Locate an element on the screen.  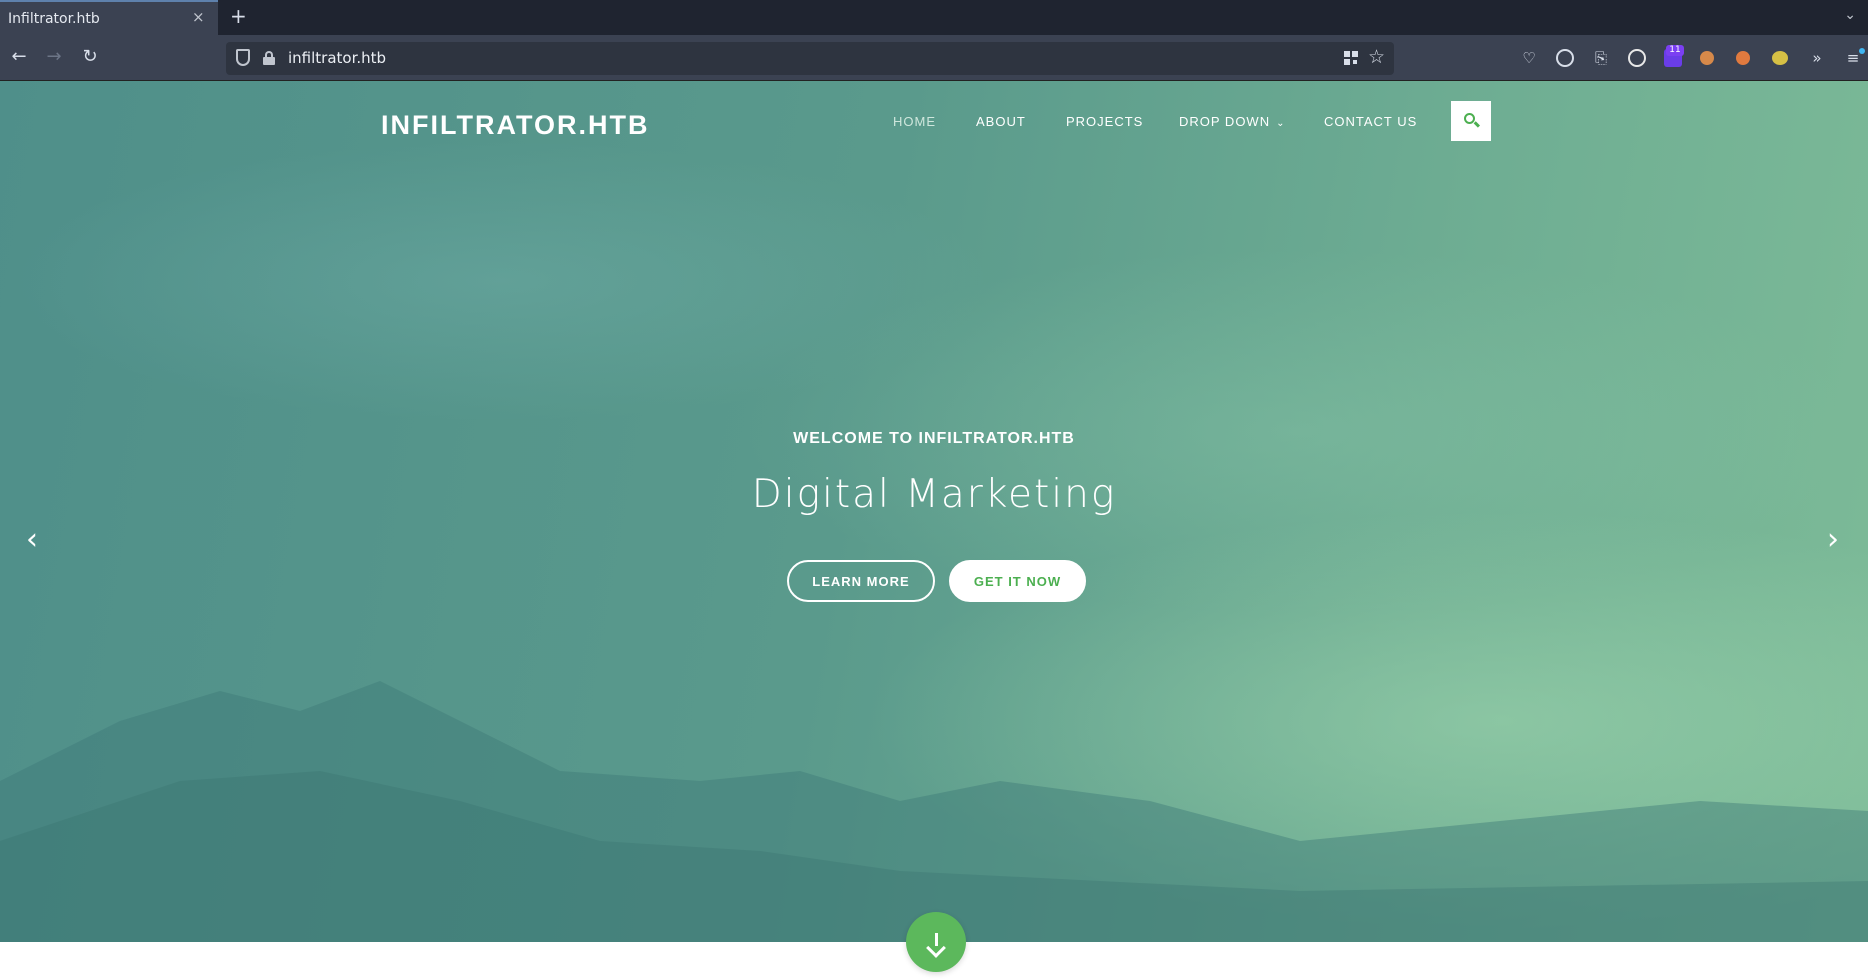
tab-bar: Infiltrator.htb × + ⌄ is located at coordinates (934, 17).